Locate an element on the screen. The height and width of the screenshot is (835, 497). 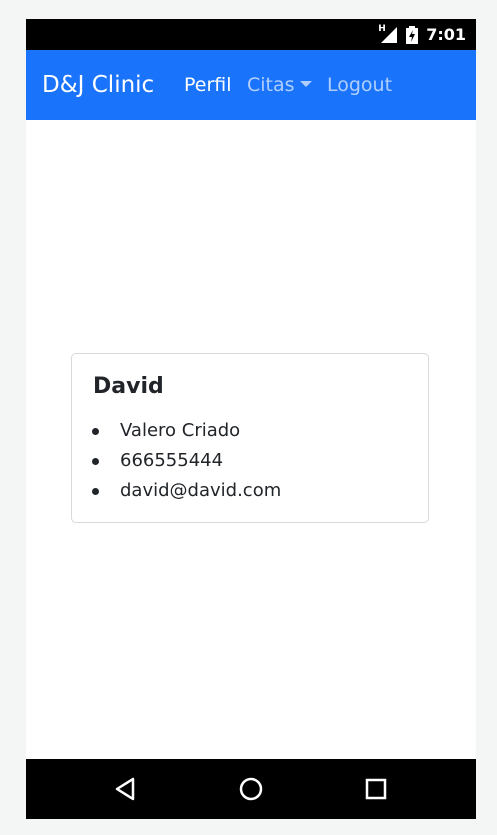
status-bar: H 7:01 is located at coordinates (251, 34).